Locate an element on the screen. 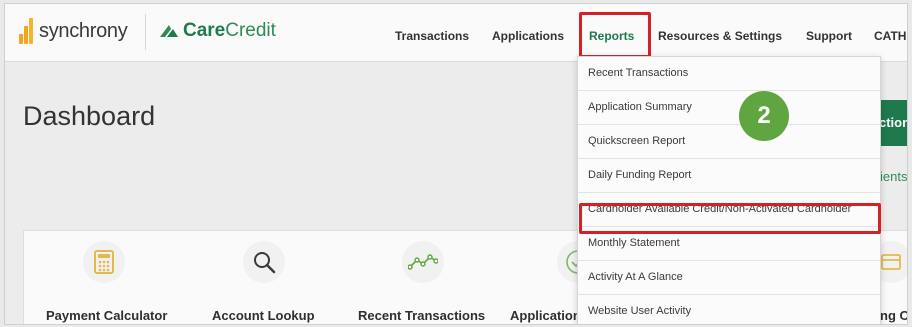  trend-line-icon is located at coordinates (423, 262).